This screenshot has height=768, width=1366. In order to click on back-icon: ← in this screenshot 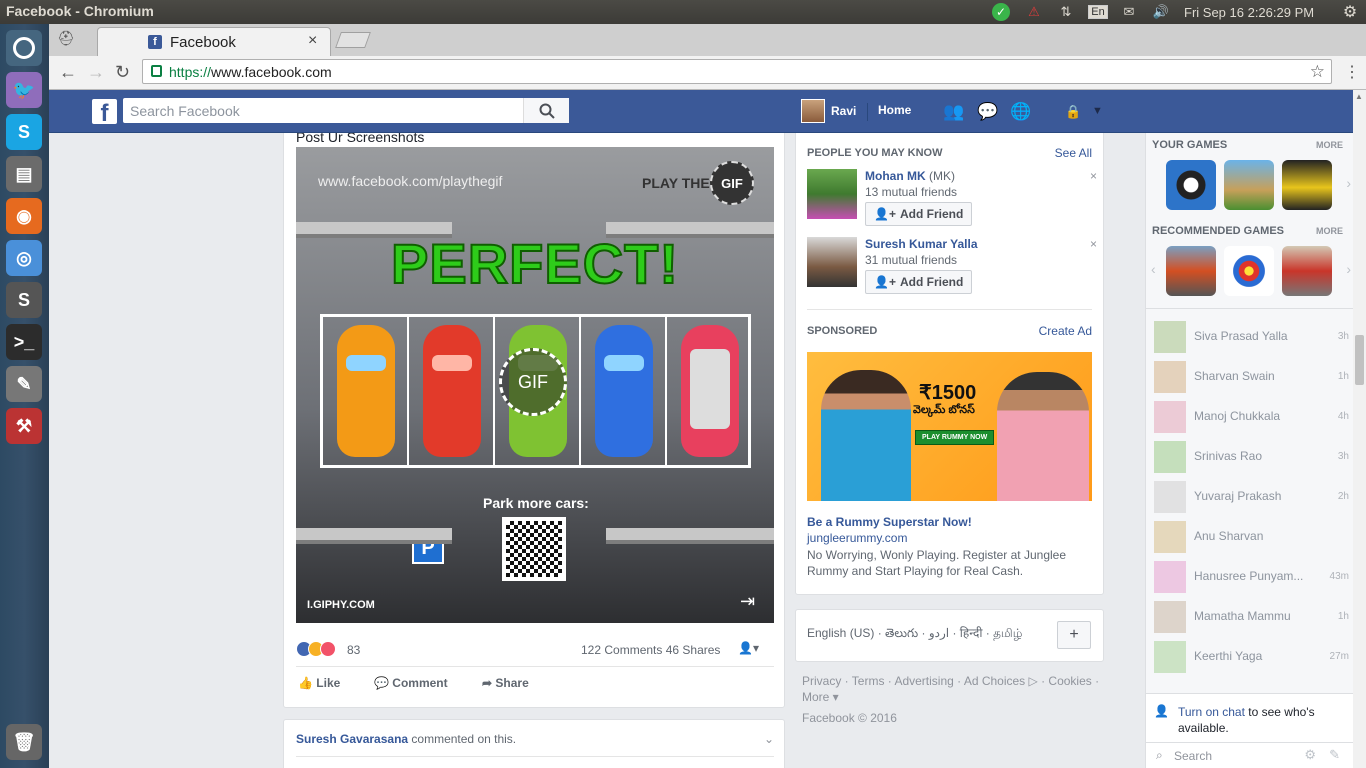, I will do `click(68, 72)`.